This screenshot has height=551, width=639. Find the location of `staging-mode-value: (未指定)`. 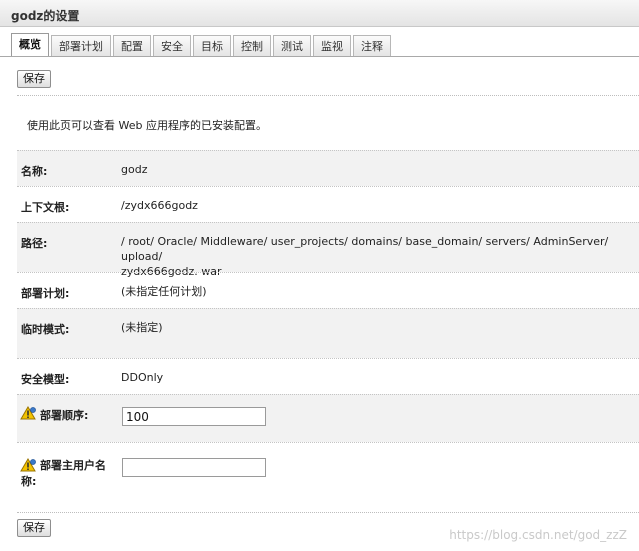

staging-mode-value: (未指定) is located at coordinates (142, 327).